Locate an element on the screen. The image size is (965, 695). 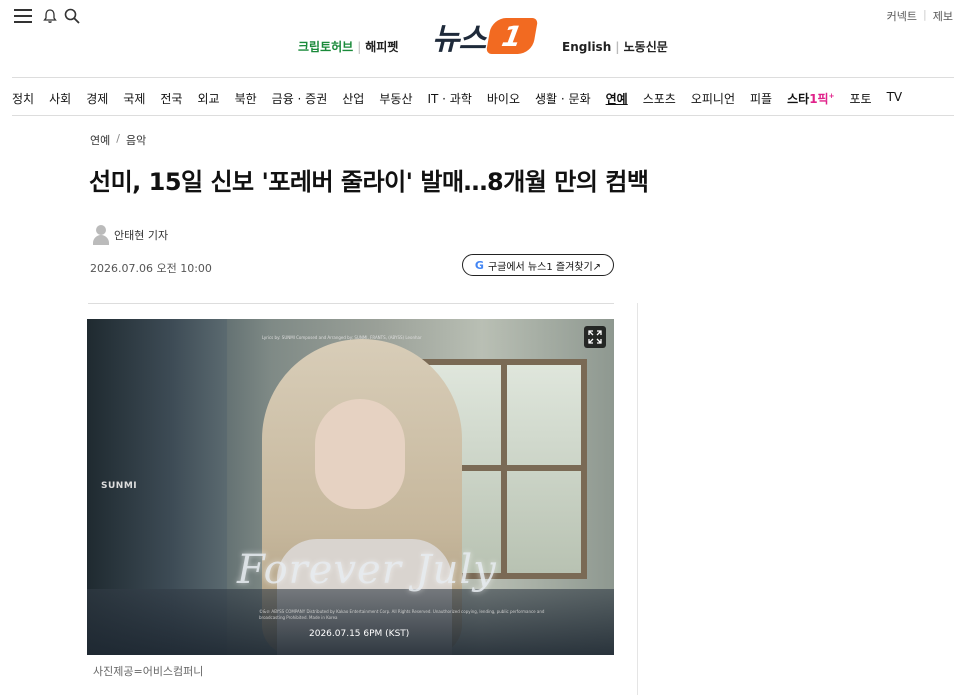
top-bar: 커넥트 | 제보 뉴스 1 크립토허브 | 해피펫 English | 노동신문 is located at coordinates (482, 39).